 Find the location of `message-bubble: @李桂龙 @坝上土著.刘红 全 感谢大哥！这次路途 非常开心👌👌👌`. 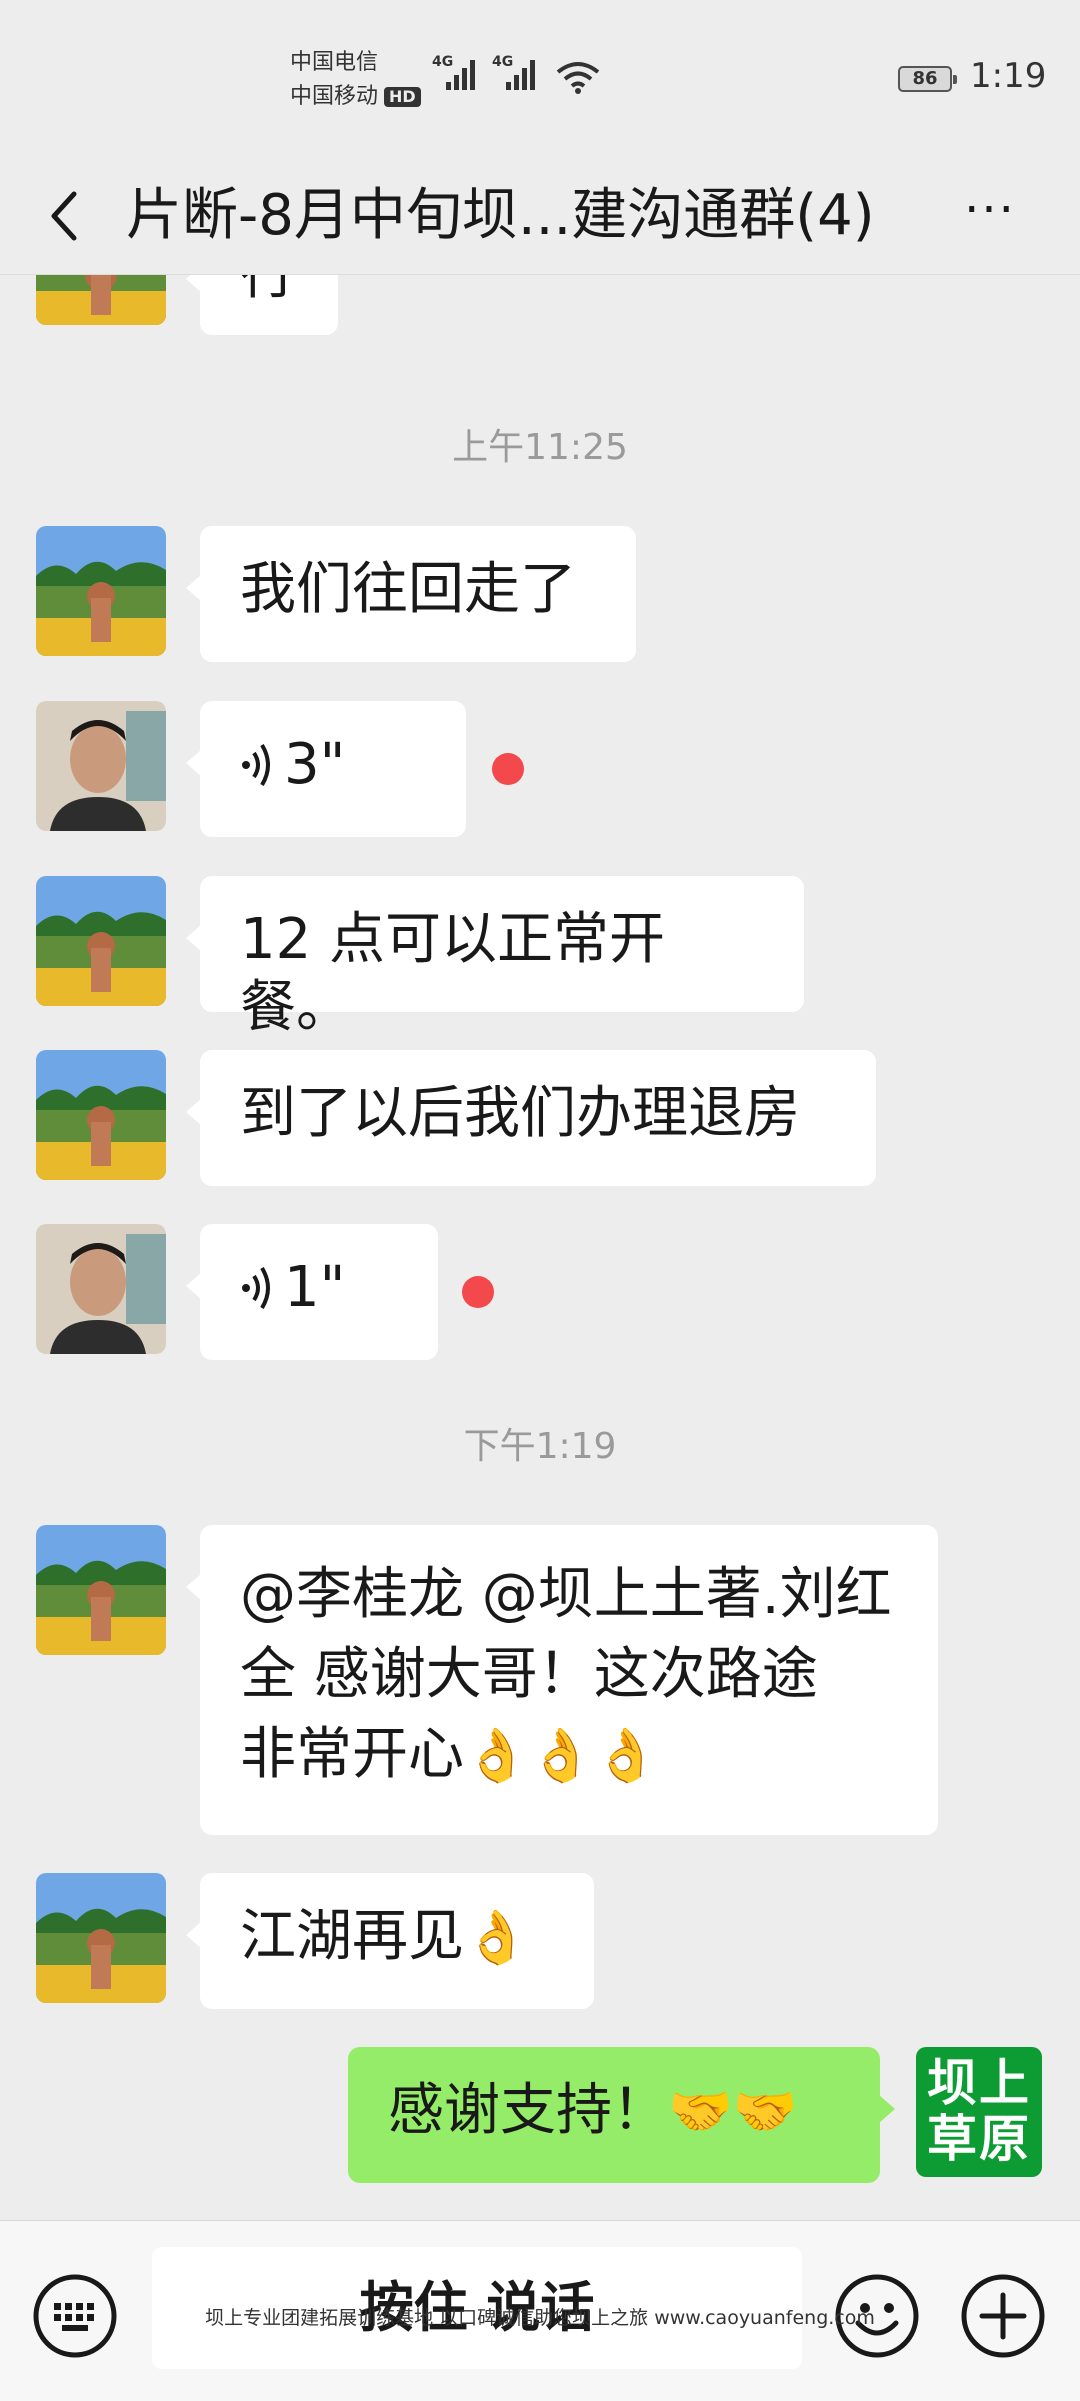

message-bubble: @李桂龙 @坝上土著.刘红 全 感谢大哥！这次路途 非常开心👌👌👌 is located at coordinates (562, 1680).